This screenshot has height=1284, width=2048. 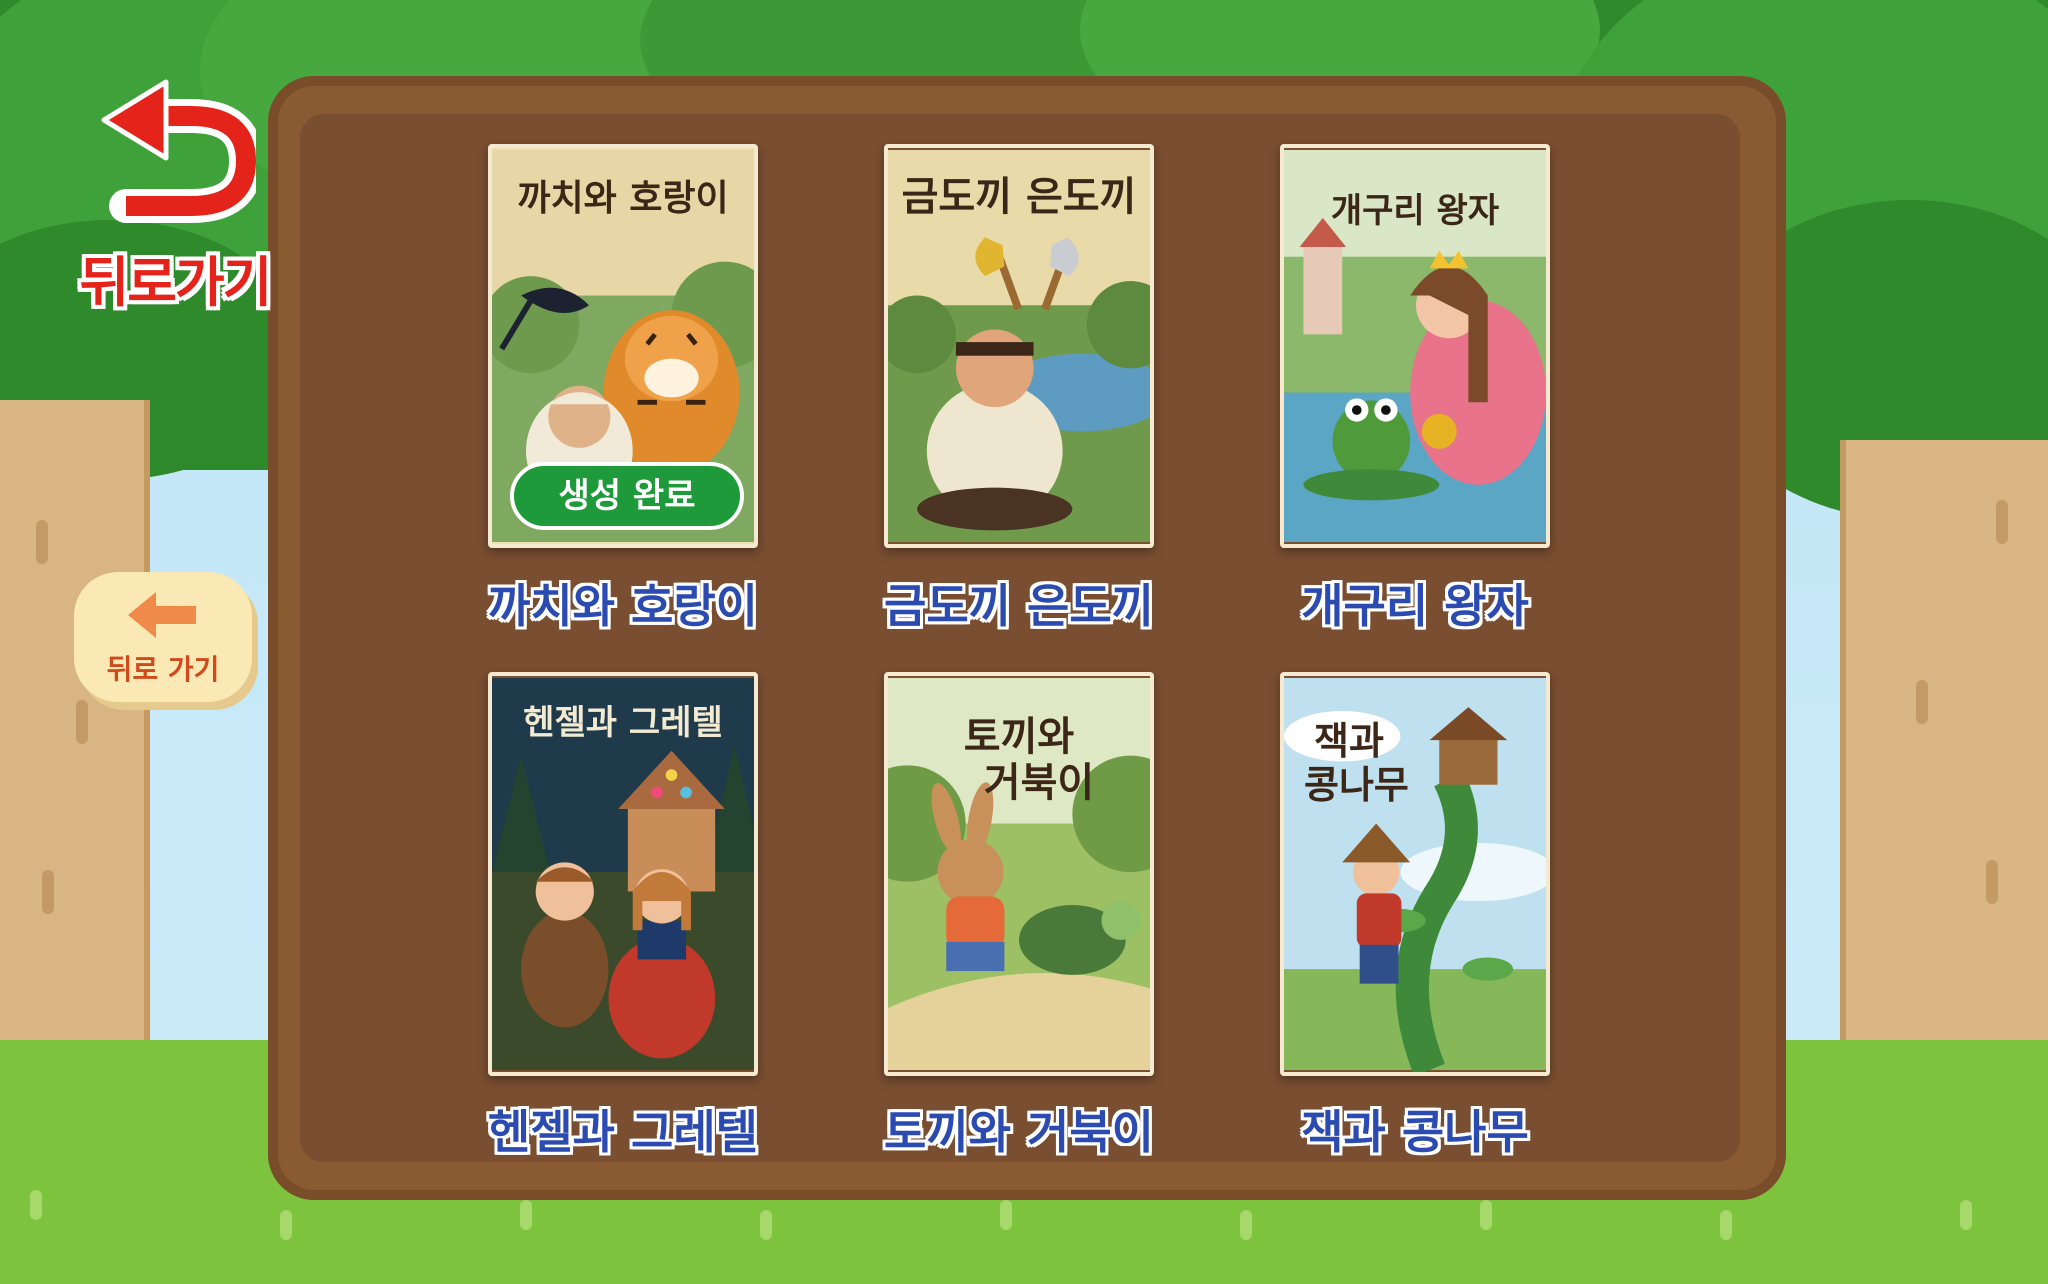 I want to click on cover-title-line2: 콩나무, so click(x=1356, y=785).